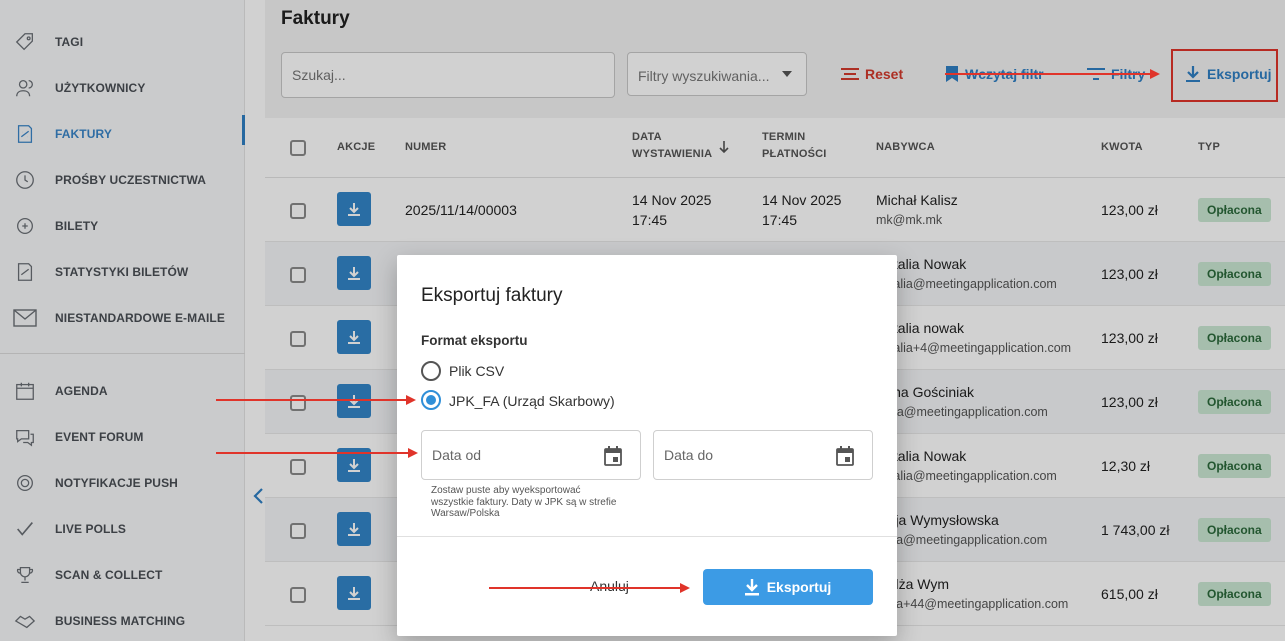  I want to click on export-format-label: Format eksportu, so click(474, 340).